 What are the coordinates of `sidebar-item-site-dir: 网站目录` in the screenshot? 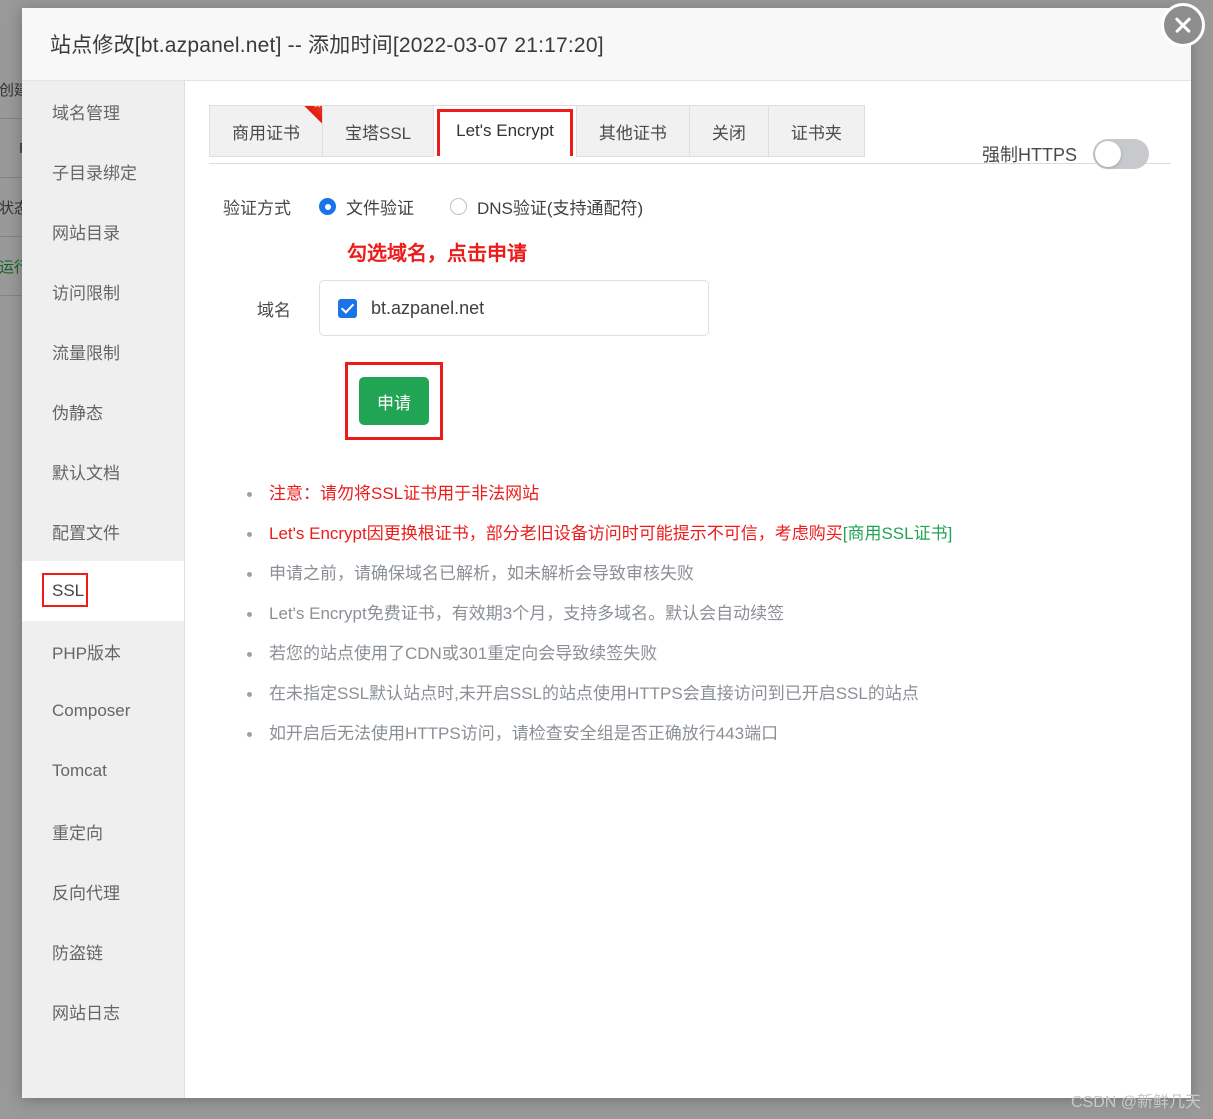 It's located at (103, 231).